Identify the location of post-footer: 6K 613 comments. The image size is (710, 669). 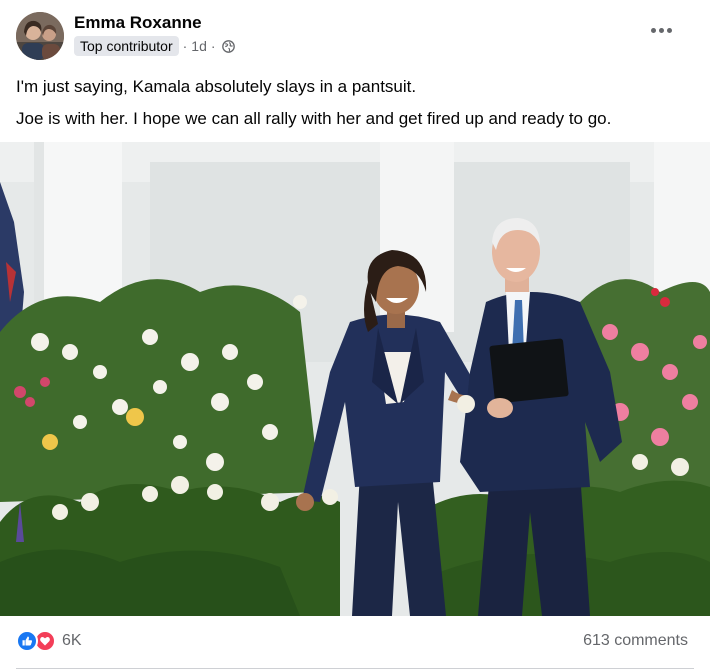
(355, 642).